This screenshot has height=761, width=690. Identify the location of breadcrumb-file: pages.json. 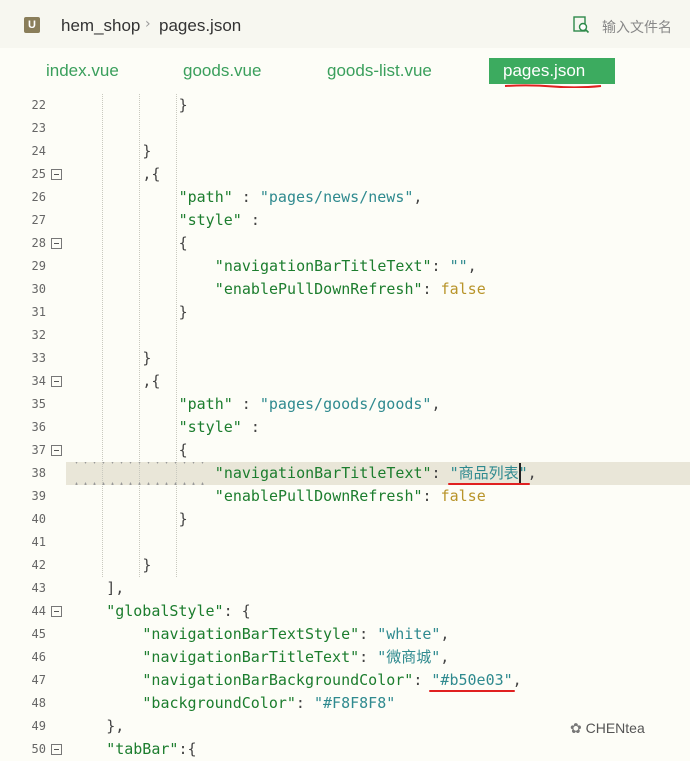
(200, 26).